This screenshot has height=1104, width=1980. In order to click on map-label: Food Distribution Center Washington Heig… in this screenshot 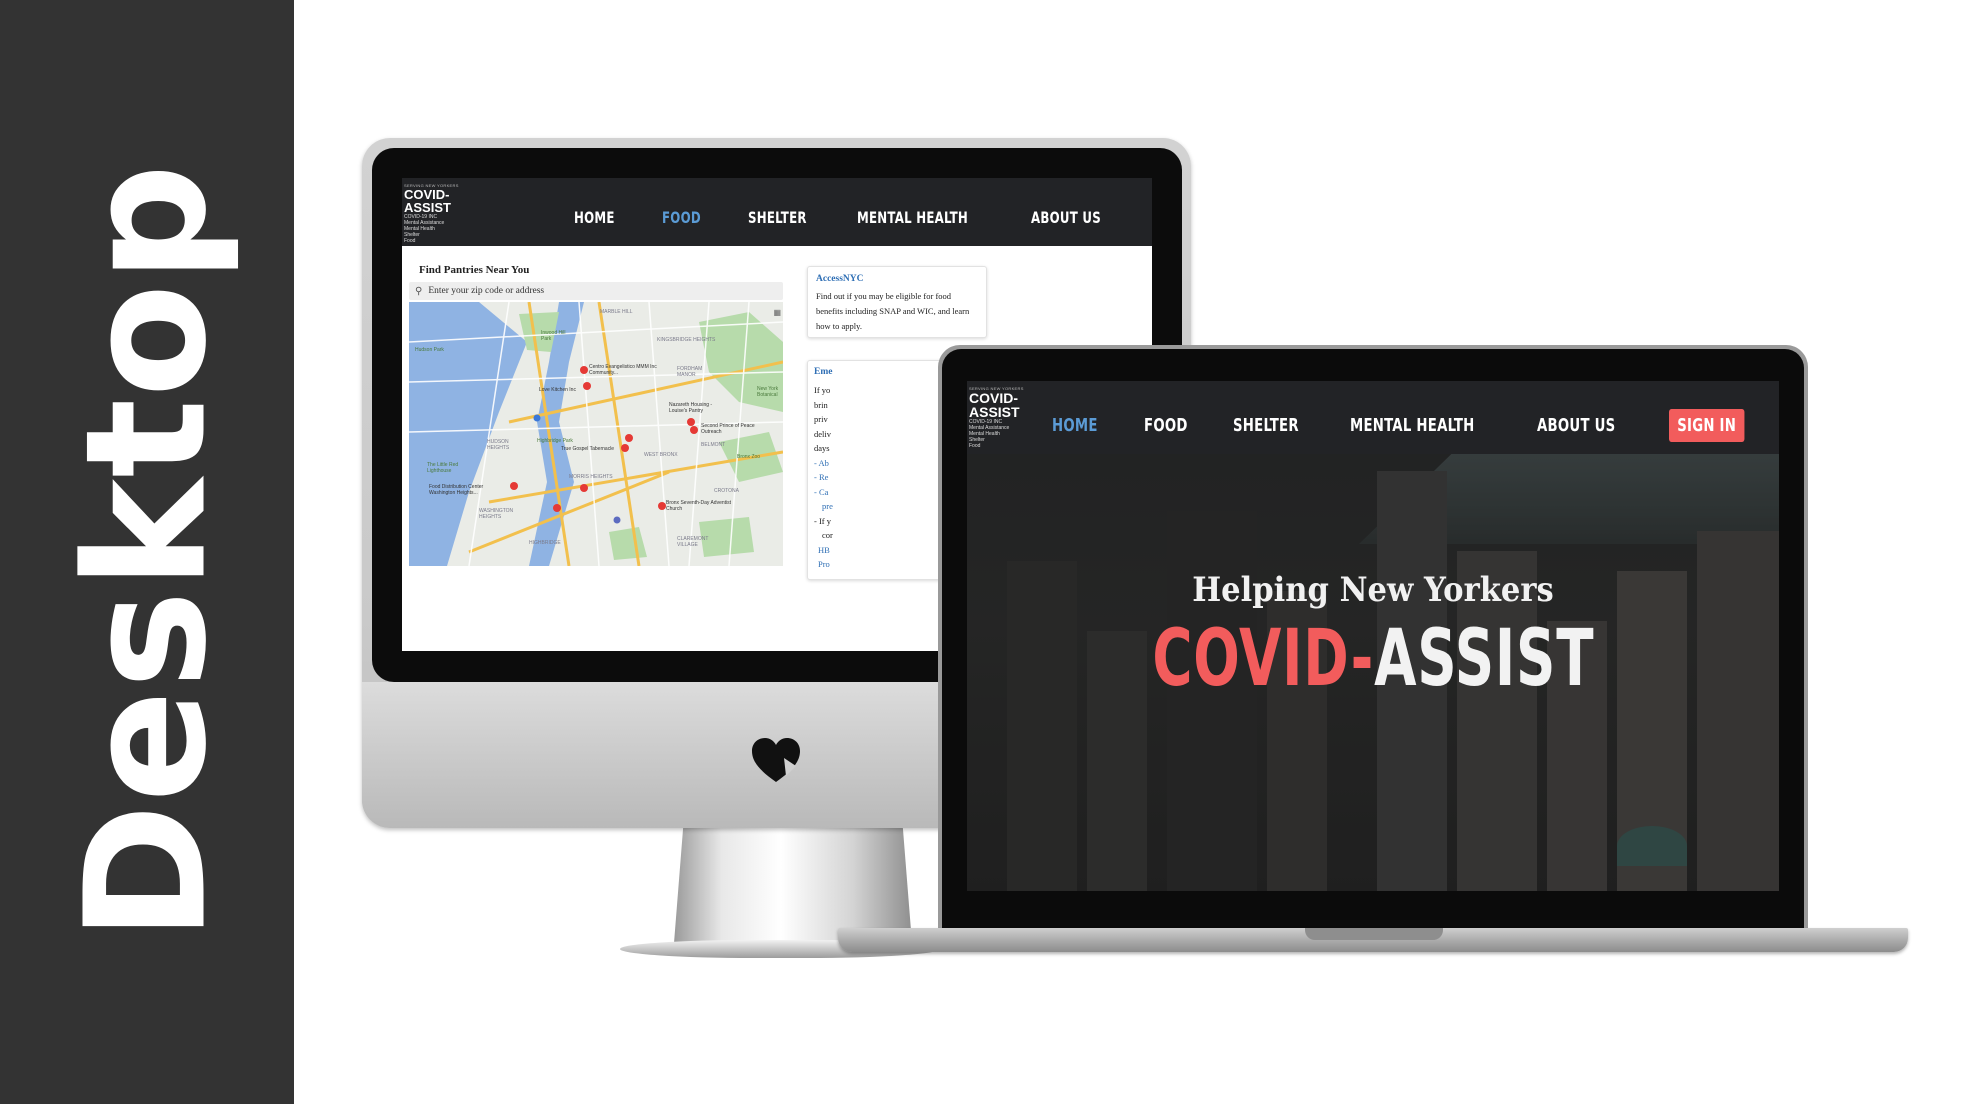, I will do `click(456, 490)`.